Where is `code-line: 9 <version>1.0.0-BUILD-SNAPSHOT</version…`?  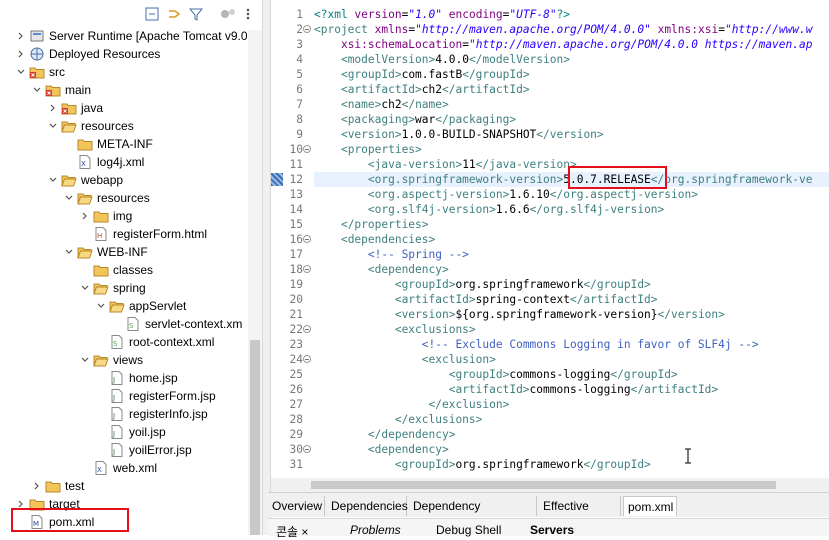 code-line: 9 <version>1.0.0-BUILD-SNAPSHOT</version… is located at coordinates (550, 134).